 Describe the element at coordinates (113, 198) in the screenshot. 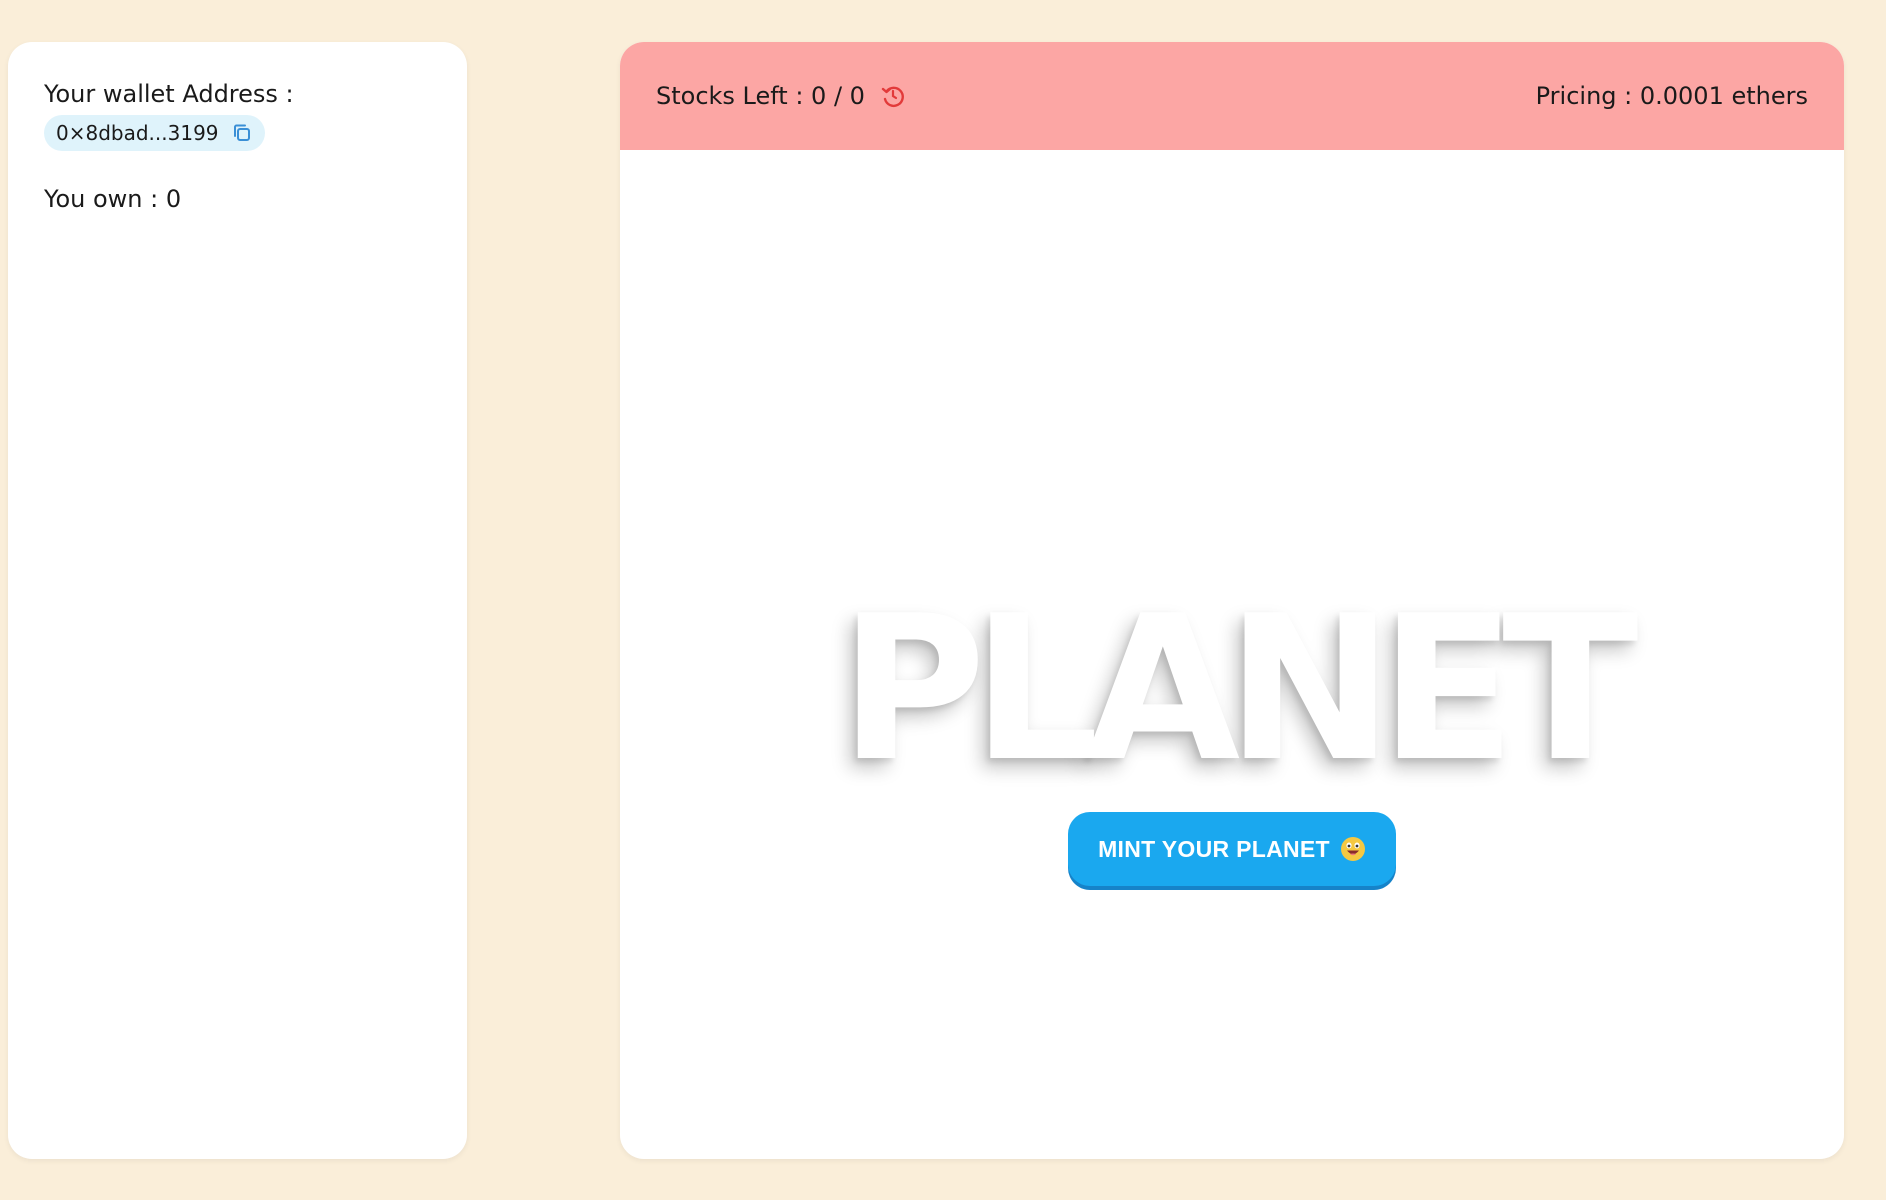

I see `owned-count: You own : 0` at that location.